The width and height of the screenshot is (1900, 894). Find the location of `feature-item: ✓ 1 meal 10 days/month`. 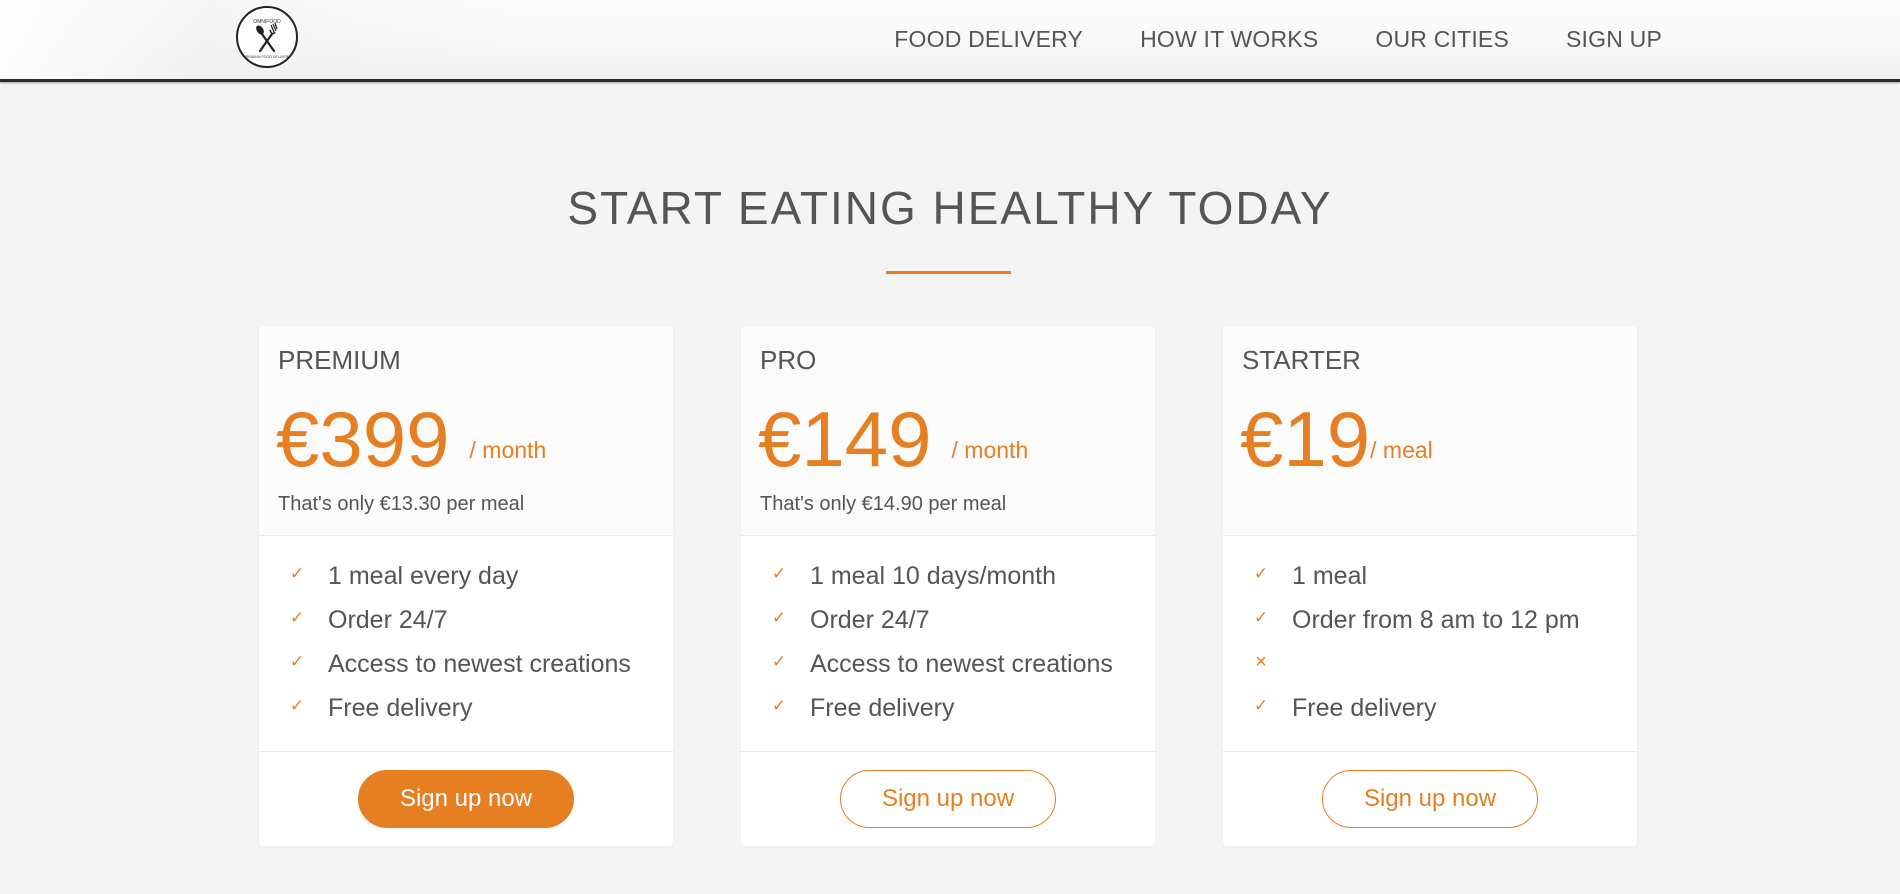

feature-item: ✓ 1 meal 10 days/month is located at coordinates (948, 576).